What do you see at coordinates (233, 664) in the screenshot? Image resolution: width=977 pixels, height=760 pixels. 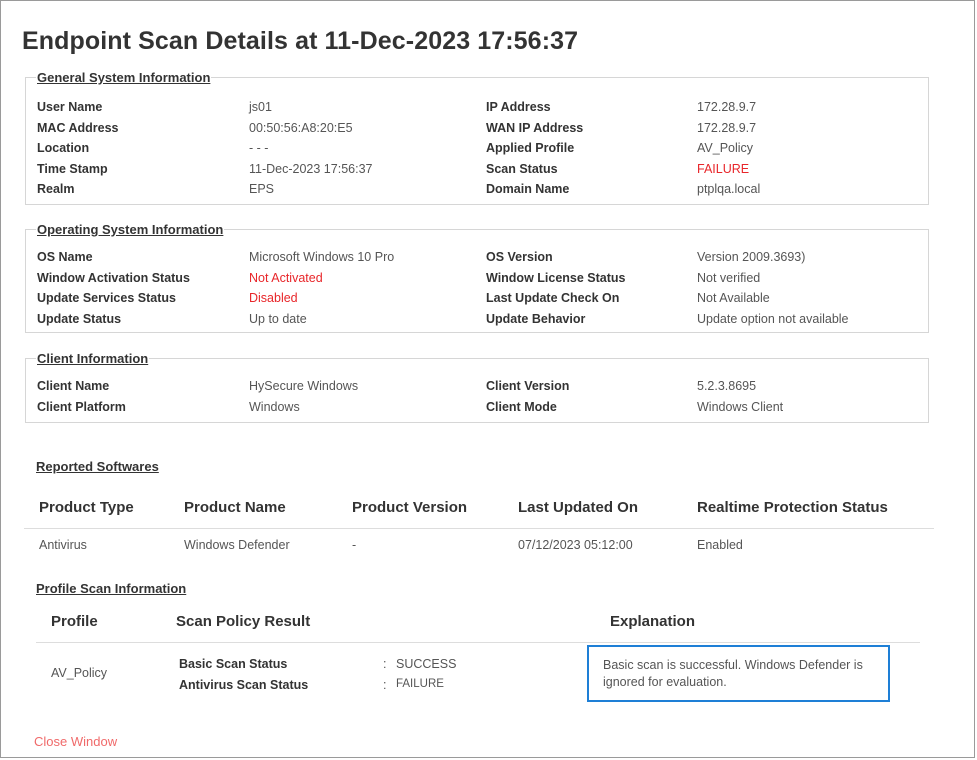 I see `basic-scan-status-label: Basic Scan Status` at bounding box center [233, 664].